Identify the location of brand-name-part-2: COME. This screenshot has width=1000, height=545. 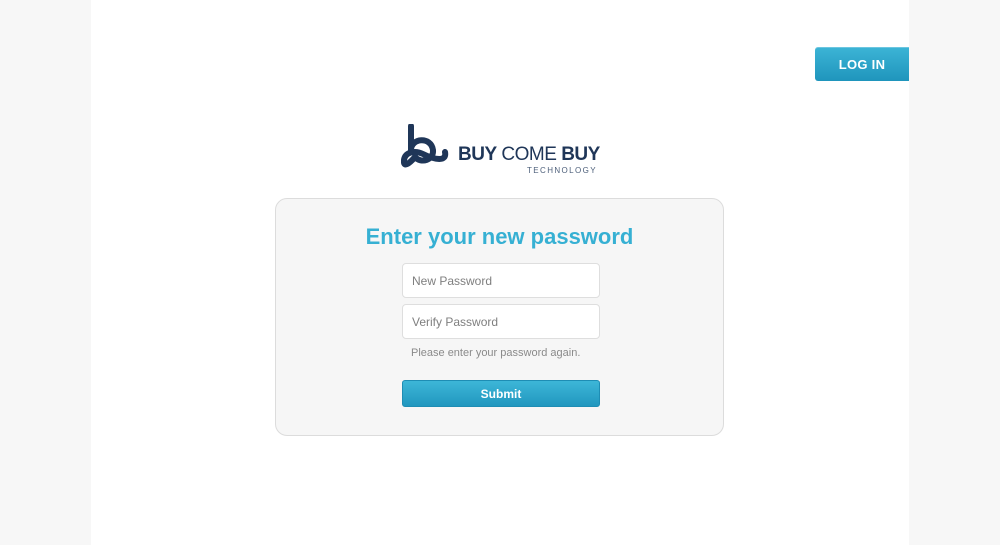
(529, 154).